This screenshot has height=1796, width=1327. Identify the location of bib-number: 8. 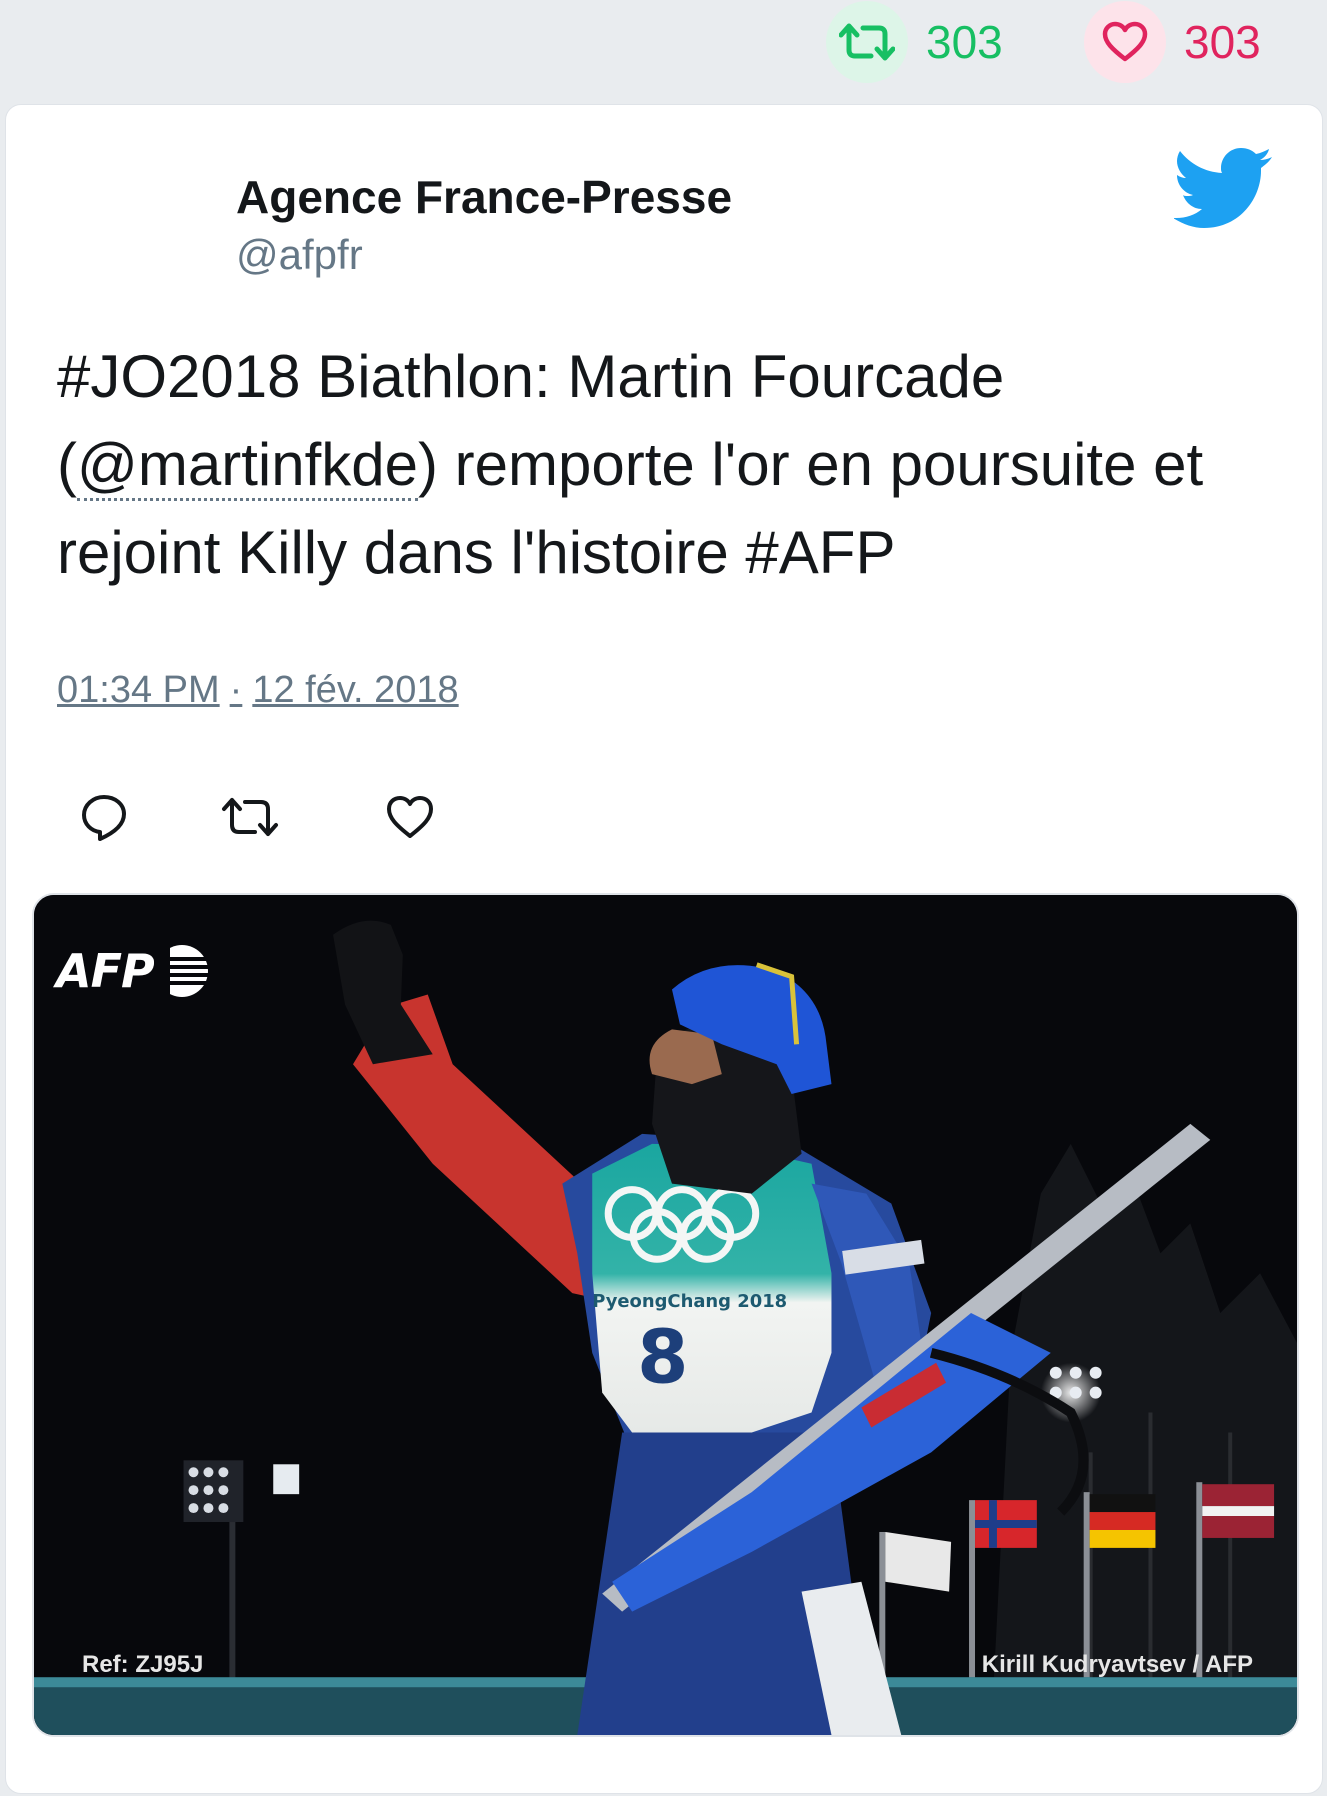
(662, 1358).